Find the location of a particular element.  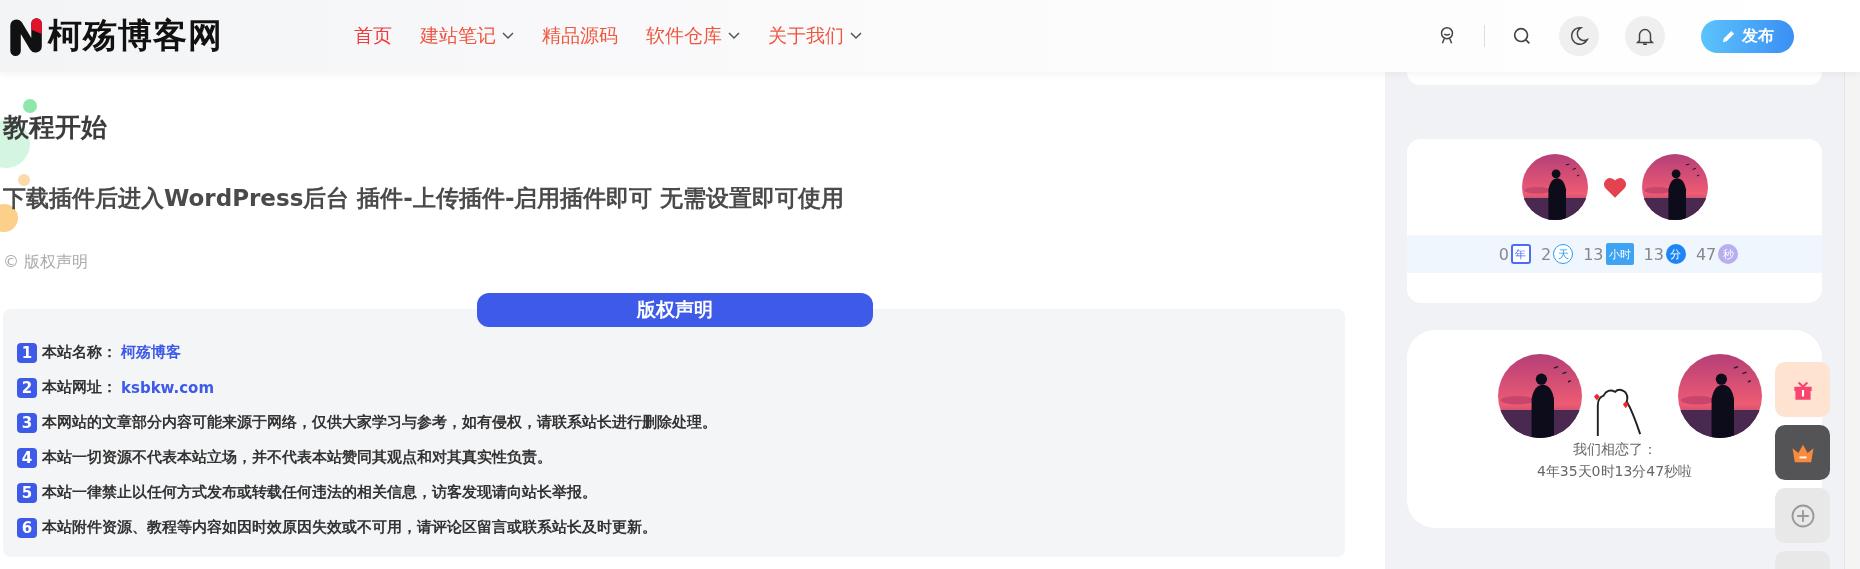

gift-button is located at coordinates (1802, 389).